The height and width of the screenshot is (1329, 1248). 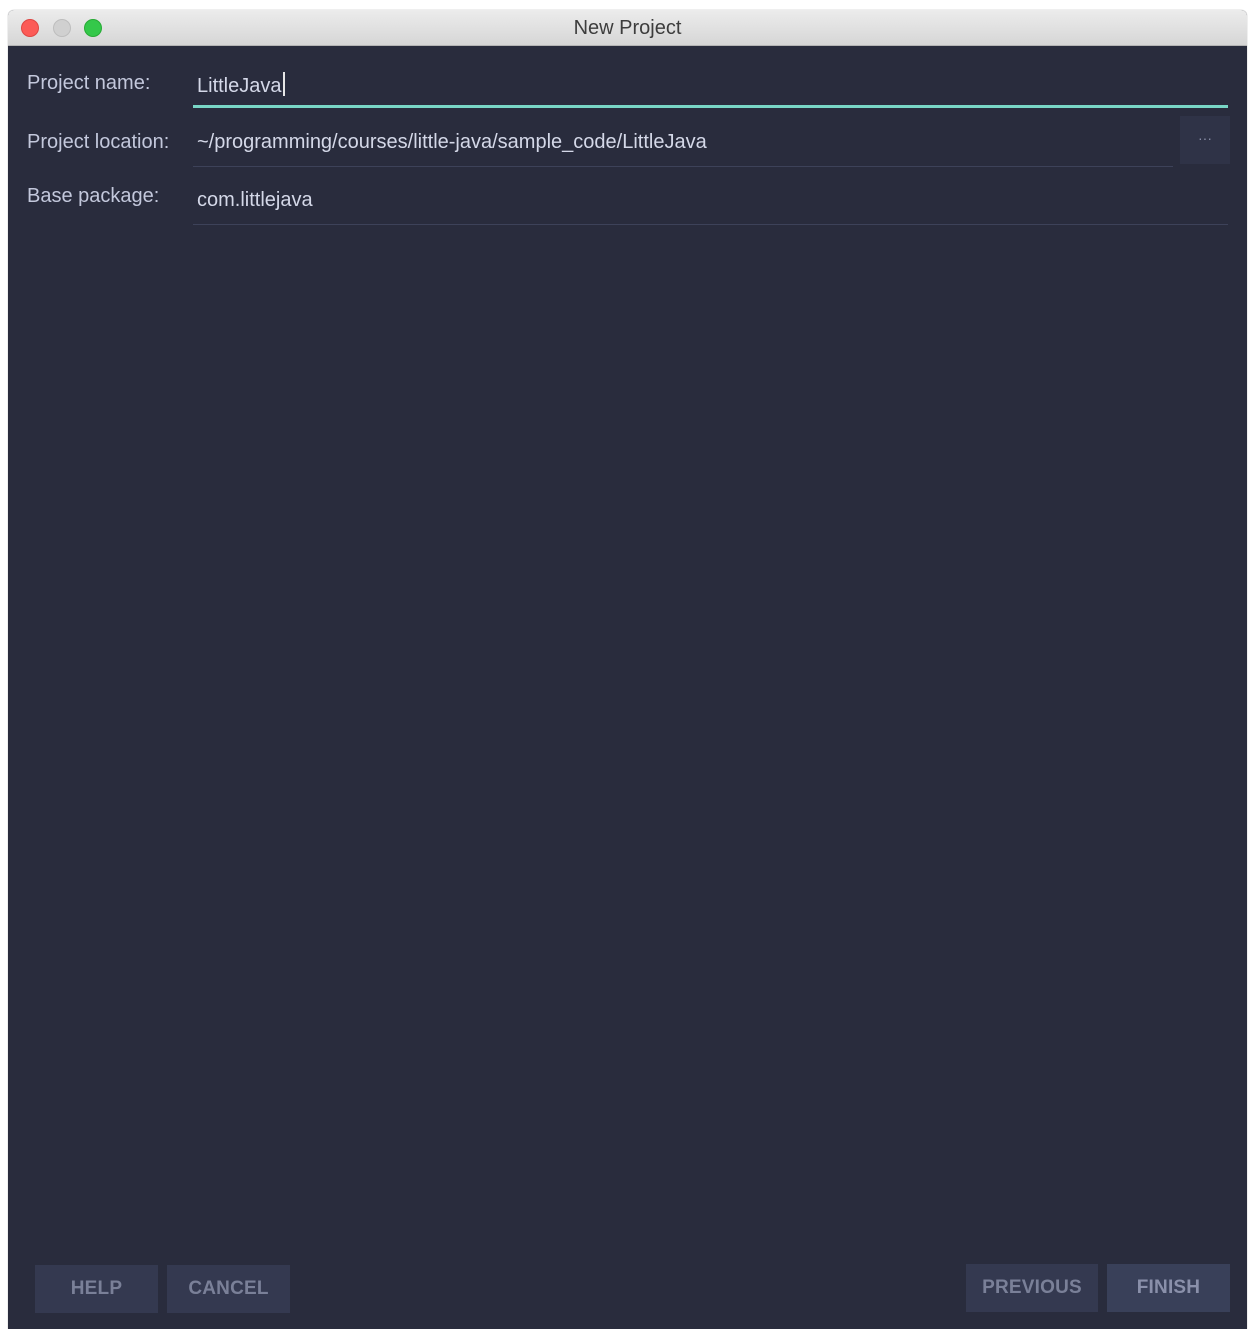 What do you see at coordinates (710, 87) in the screenshot?
I see `project-name-input: LittleJava` at bounding box center [710, 87].